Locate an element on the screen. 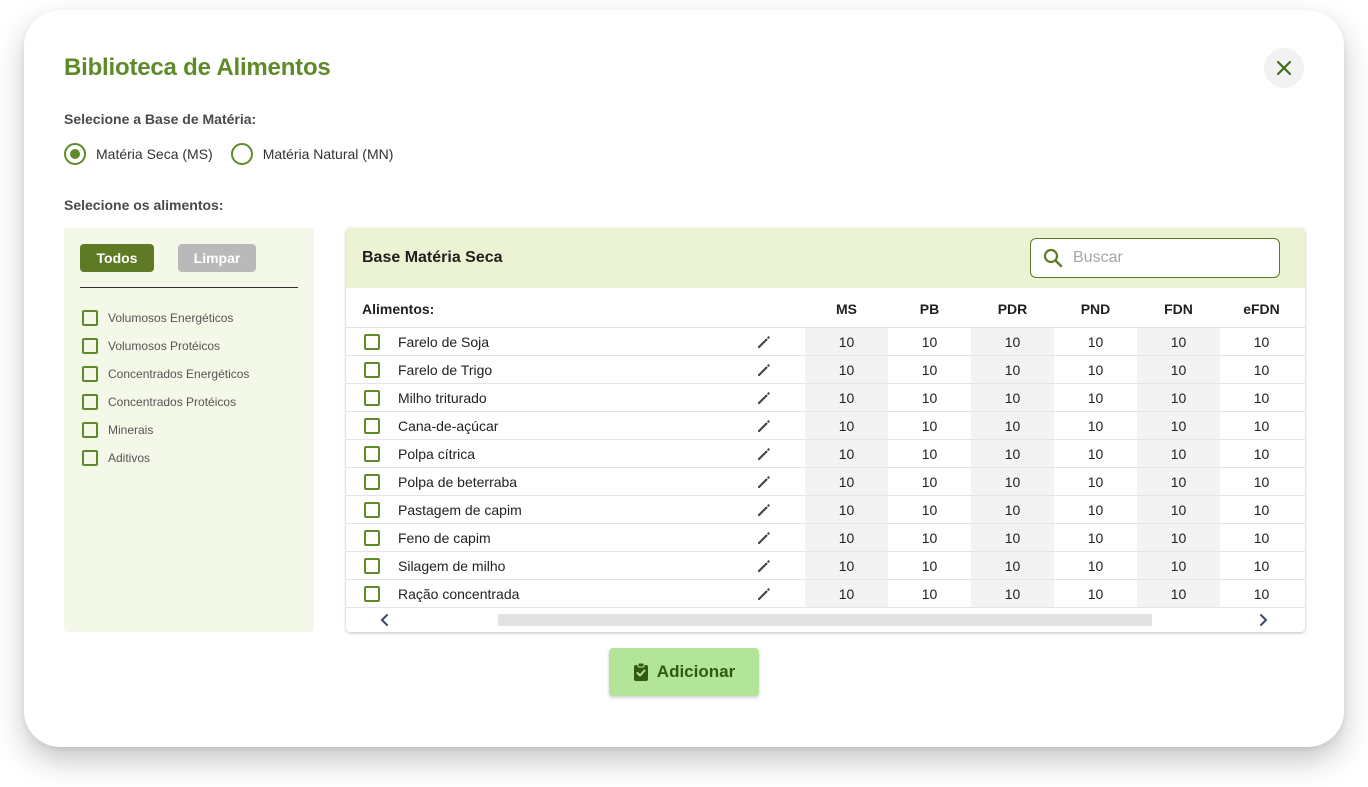 This screenshot has height=787, width=1368. add-button-label: Adicionar is located at coordinates (696, 671).